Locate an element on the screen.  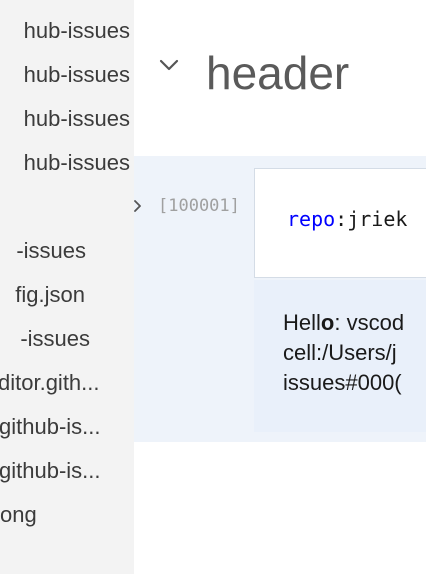
sidebar-item-label: fig.json is located at coordinates (50, 294).